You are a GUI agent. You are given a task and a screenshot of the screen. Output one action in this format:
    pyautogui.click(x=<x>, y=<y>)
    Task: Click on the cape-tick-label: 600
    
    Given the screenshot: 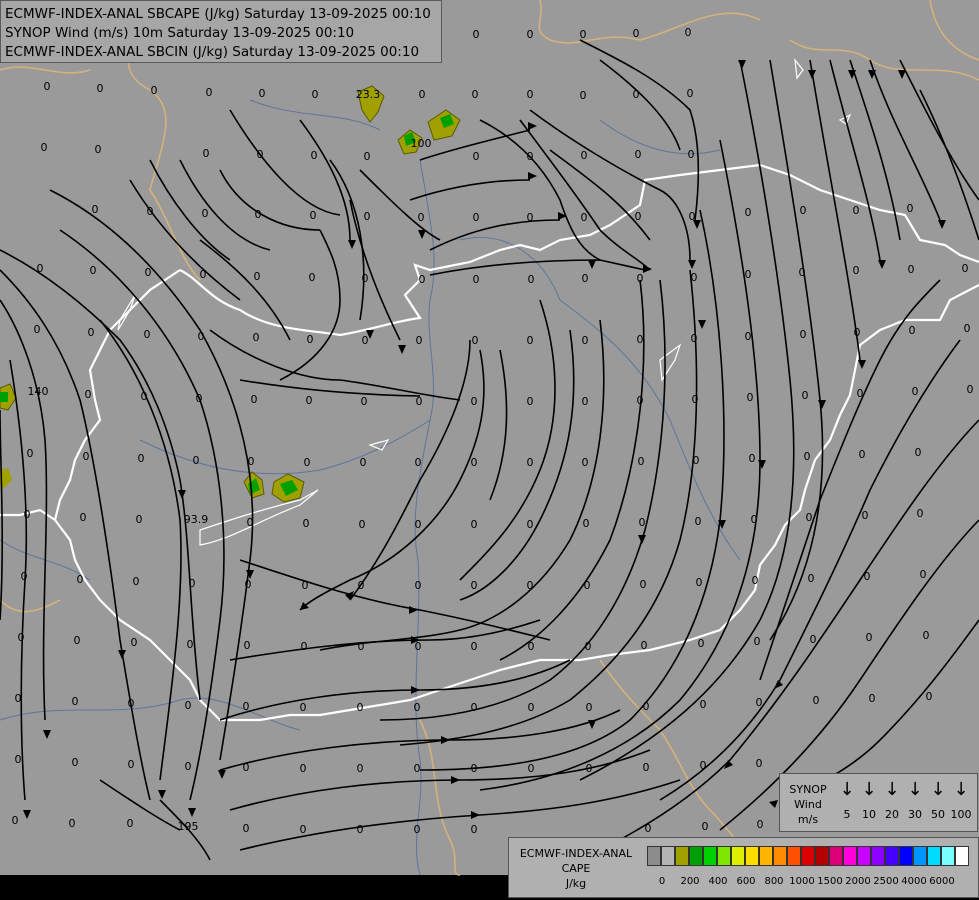 What is the action you would take?
    pyautogui.click(x=746, y=881)
    